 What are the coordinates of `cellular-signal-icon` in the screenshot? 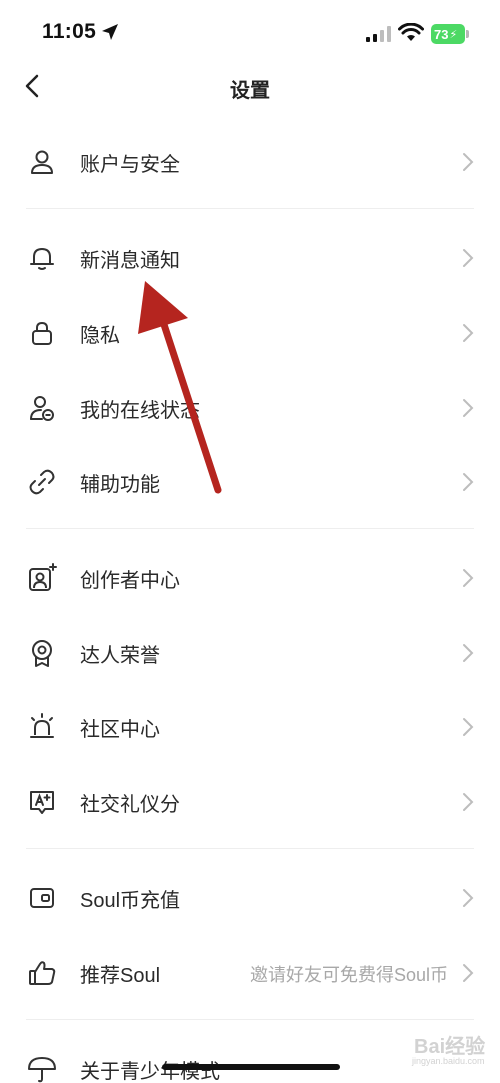 It's located at (378, 34).